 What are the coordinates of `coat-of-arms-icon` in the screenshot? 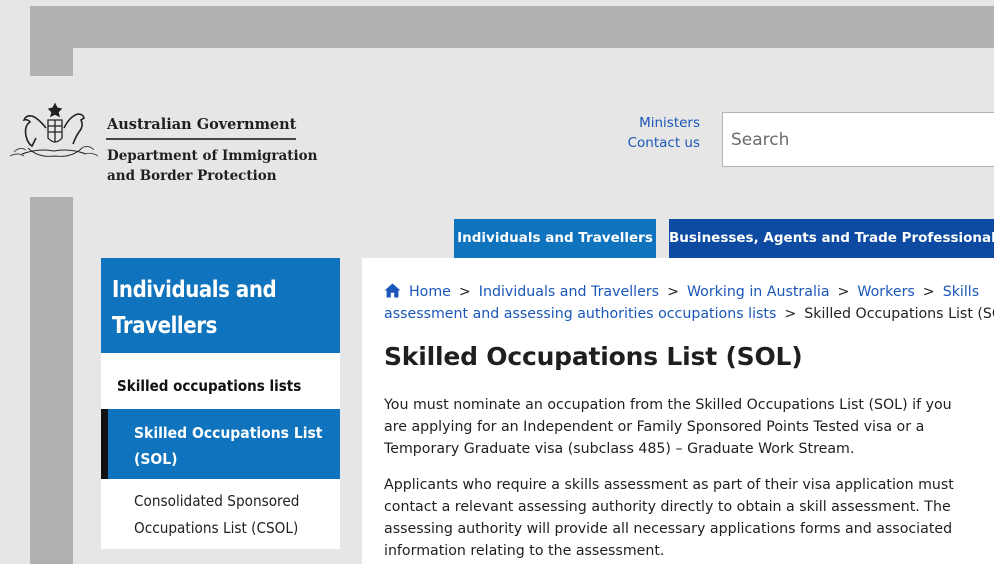 It's located at (54, 129).